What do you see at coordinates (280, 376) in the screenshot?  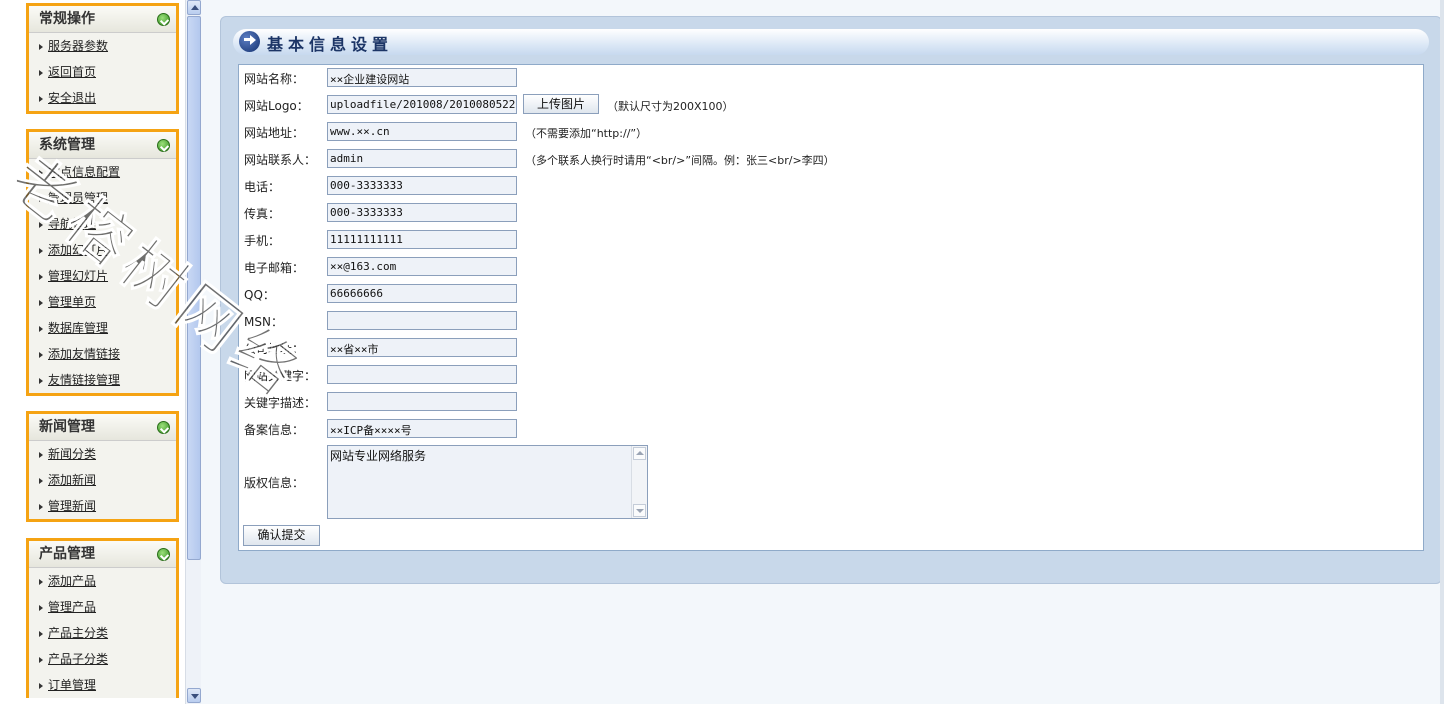 I see `field-label: 网站关键字：` at bounding box center [280, 376].